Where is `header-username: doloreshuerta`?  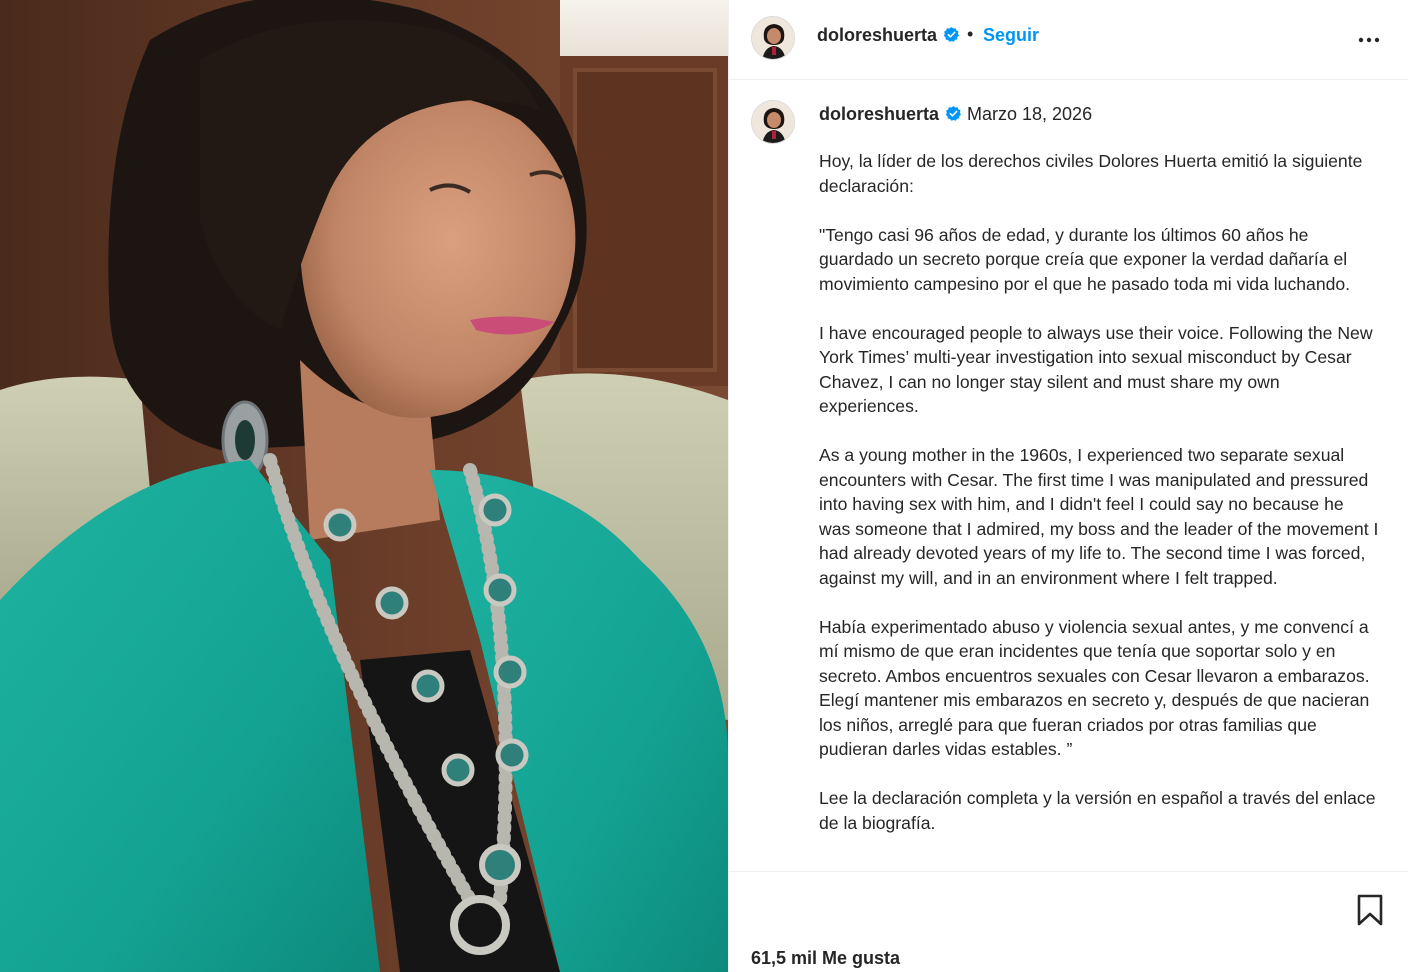 header-username: doloreshuerta is located at coordinates (888, 35).